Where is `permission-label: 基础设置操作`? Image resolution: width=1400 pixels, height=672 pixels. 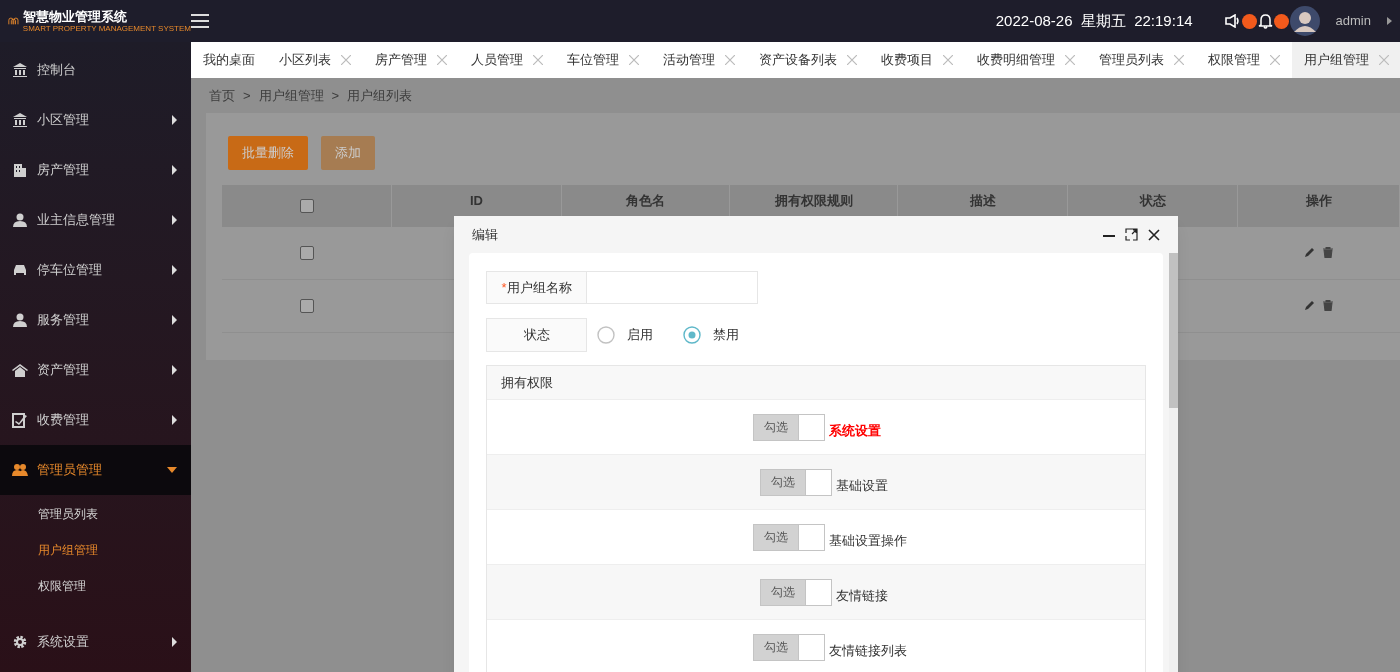 permission-label: 基础设置操作 is located at coordinates (868, 540).